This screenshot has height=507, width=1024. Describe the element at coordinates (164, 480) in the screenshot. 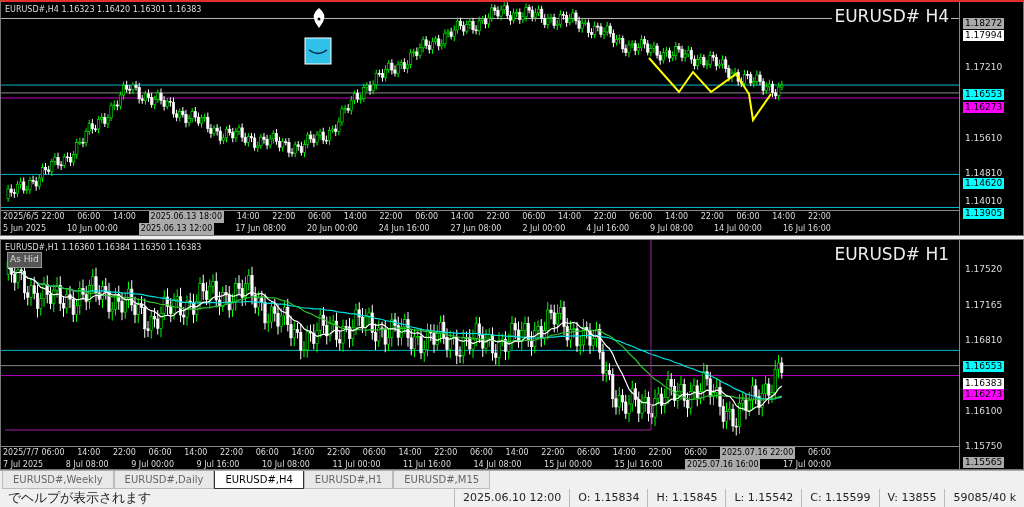

I see `chart-tab: EURUSD#,Daily` at that location.